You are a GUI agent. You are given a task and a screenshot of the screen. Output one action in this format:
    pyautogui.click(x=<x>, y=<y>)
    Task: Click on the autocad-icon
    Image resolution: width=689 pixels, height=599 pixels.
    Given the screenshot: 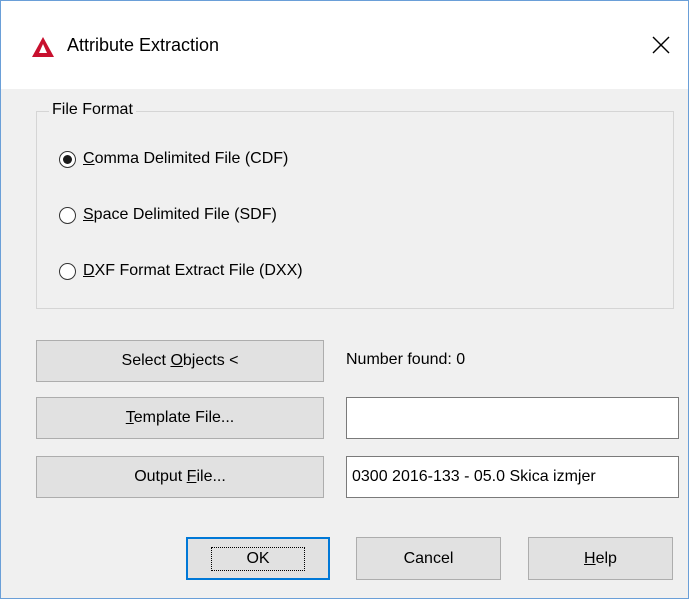 What is the action you would take?
    pyautogui.click(x=43, y=47)
    